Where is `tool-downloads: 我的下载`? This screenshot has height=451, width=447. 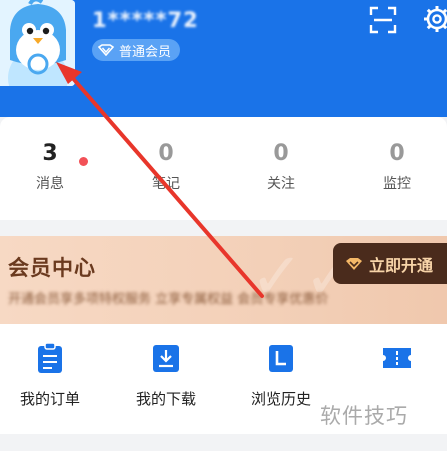
tool-downloads: 我的下载 is located at coordinates (166, 375).